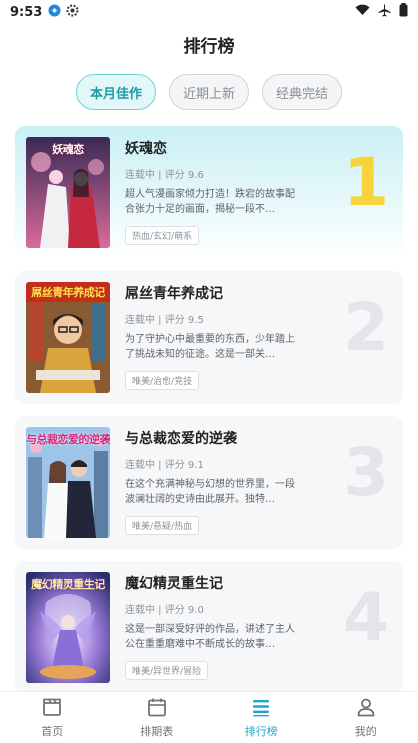  I want to click on rank-number: 2, so click(366, 327).